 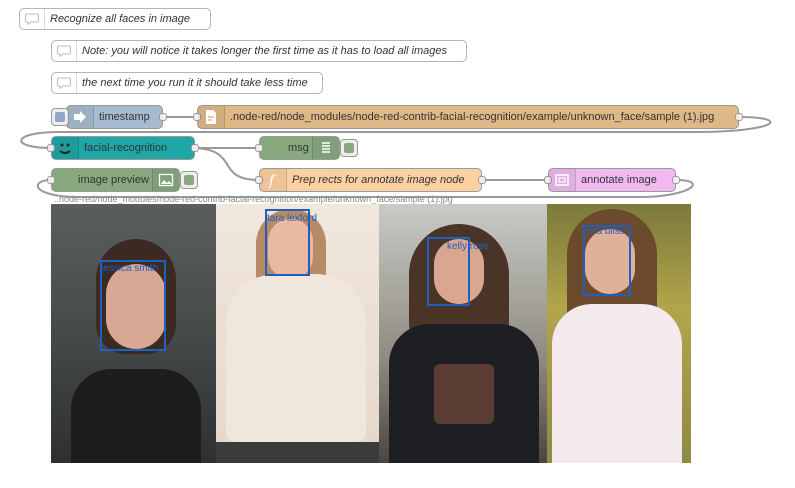 I want to click on inject-node: timestamp, so click(x=109, y=117).